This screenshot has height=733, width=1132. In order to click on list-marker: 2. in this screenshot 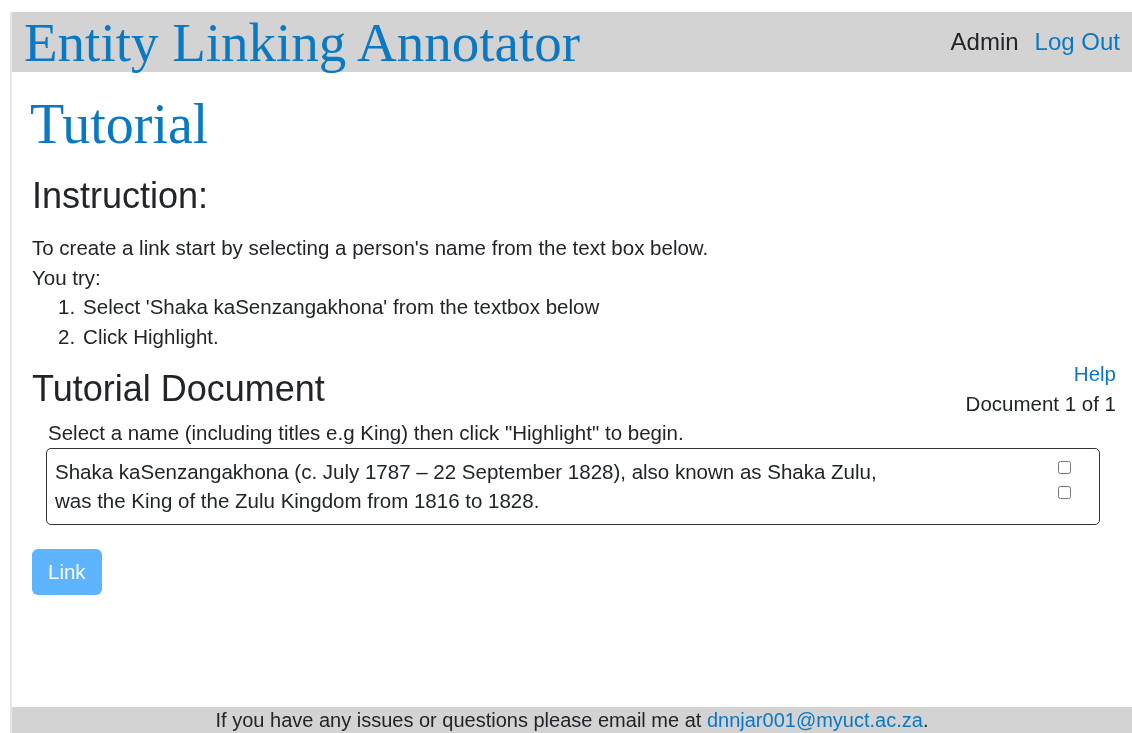, I will do `click(67, 336)`.